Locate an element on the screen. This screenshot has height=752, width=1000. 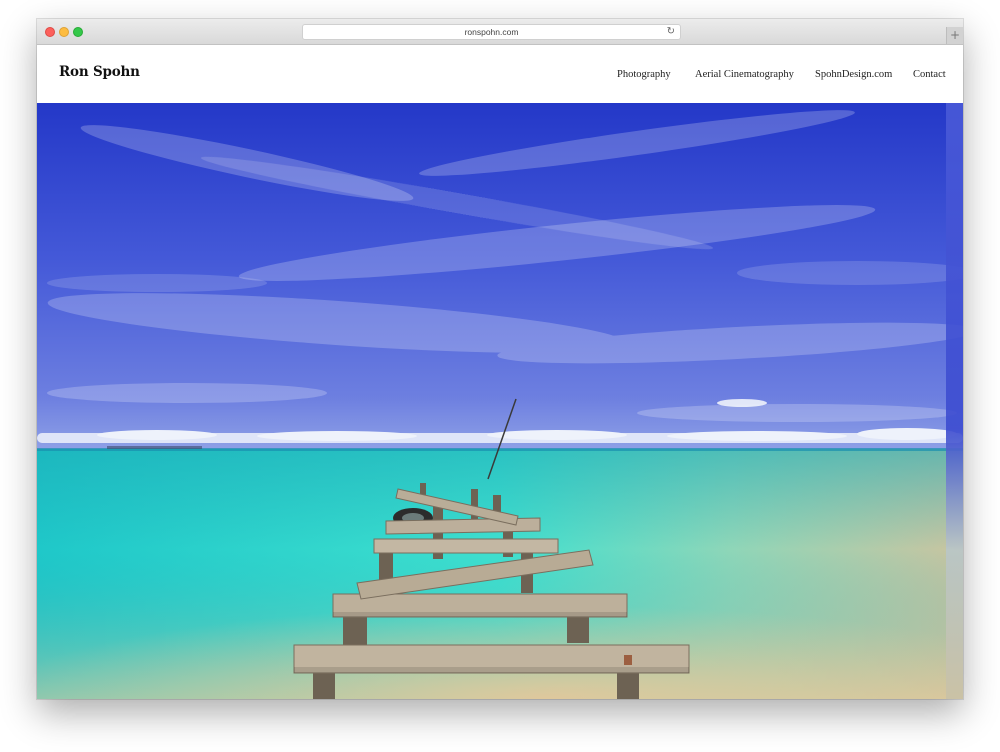
nav-link-photography: Photography is located at coordinates (644, 74).